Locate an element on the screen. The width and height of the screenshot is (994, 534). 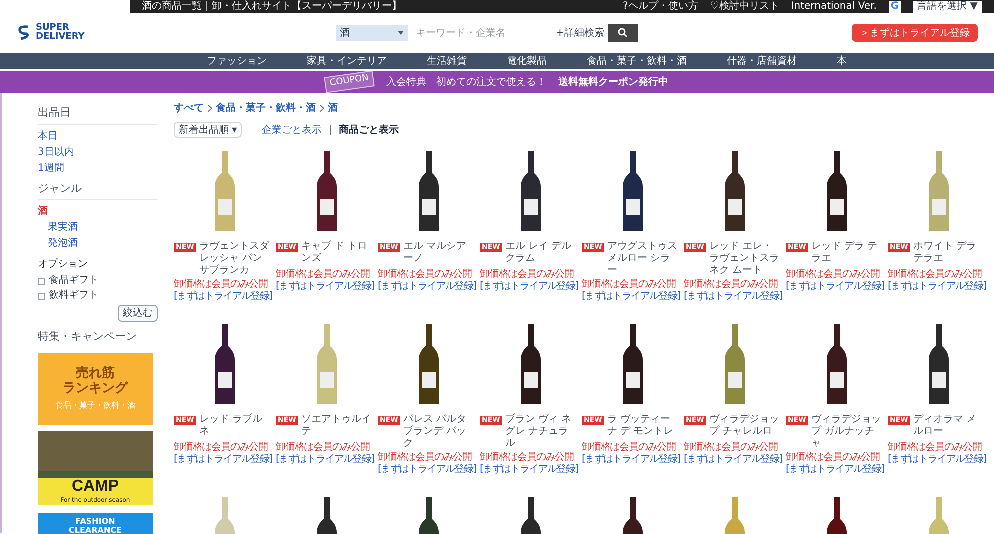
nav-item: ファッション is located at coordinates (237, 61).